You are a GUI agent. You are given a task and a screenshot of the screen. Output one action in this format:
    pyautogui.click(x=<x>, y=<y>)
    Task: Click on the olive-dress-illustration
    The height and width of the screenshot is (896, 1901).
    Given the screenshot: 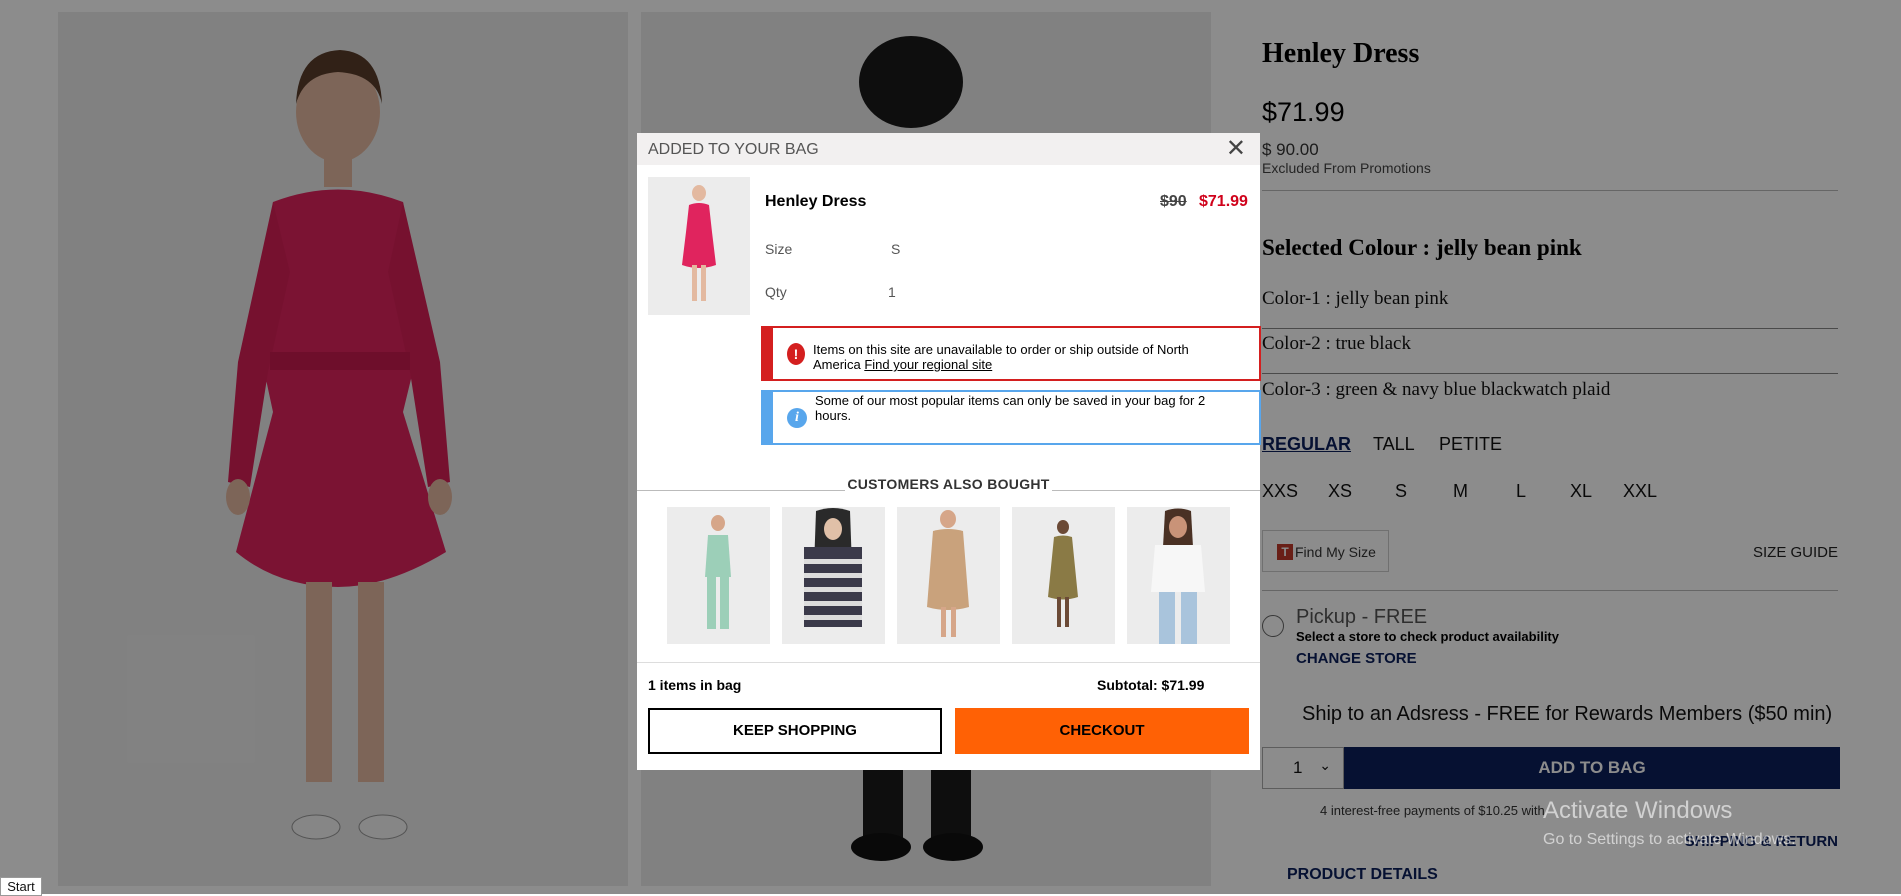 What is the action you would take?
    pyautogui.click(x=1063, y=573)
    